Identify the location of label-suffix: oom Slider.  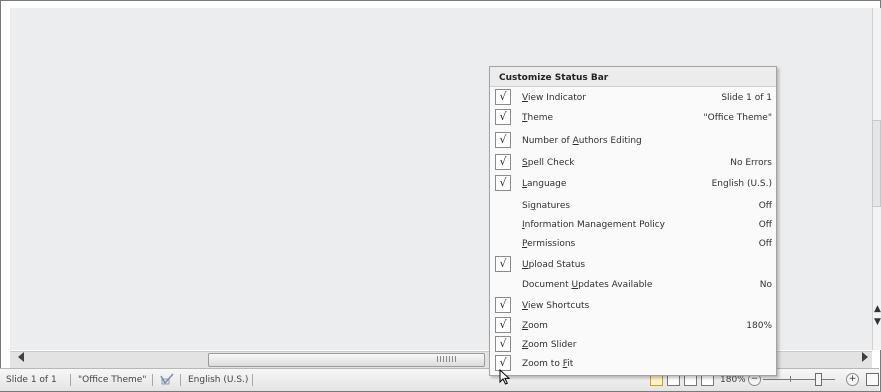
(552, 345).